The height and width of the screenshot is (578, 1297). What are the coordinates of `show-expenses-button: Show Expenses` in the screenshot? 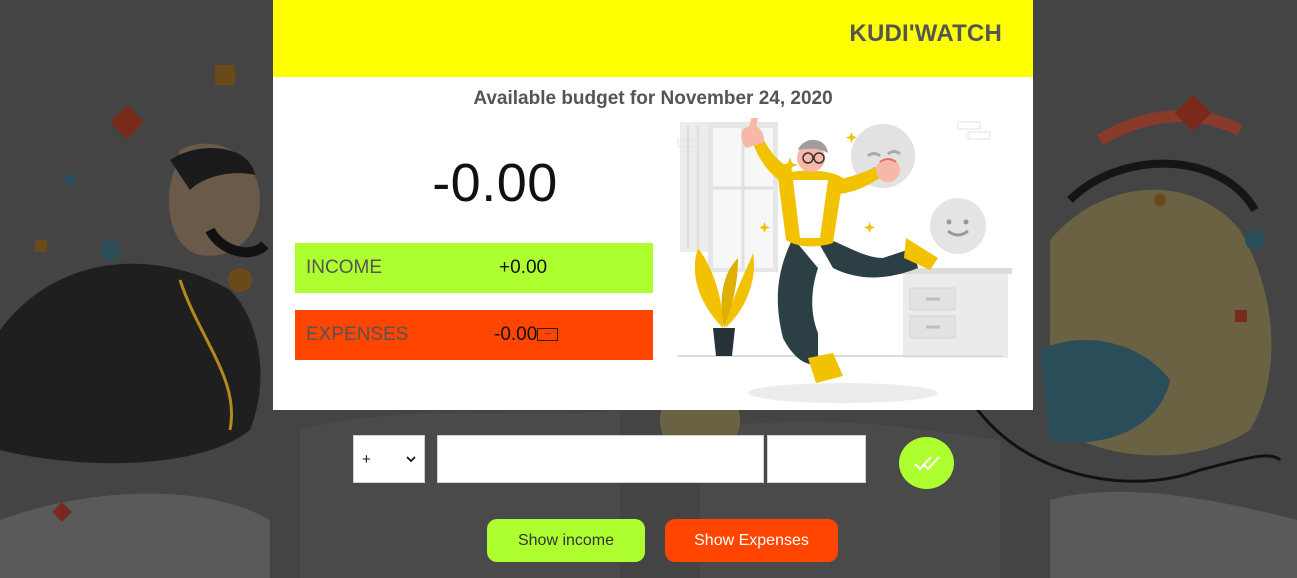 It's located at (751, 540).